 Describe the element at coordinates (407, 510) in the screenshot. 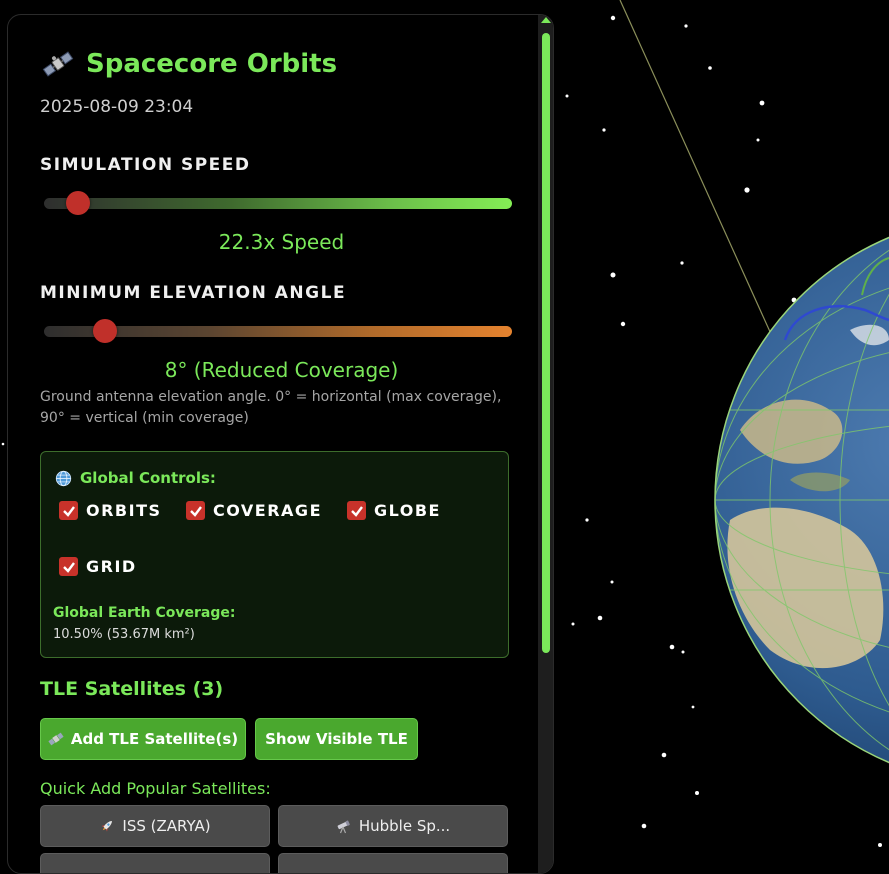

I see `globe-checkbox-label: GLOBE` at that location.